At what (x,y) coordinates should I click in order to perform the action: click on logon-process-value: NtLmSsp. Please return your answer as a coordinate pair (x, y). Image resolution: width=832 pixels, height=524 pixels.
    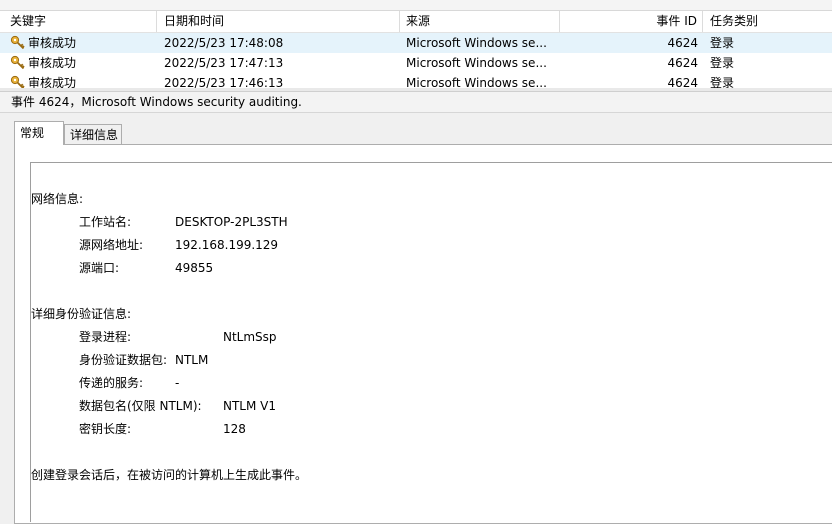
    Looking at the image, I should click on (250, 337).